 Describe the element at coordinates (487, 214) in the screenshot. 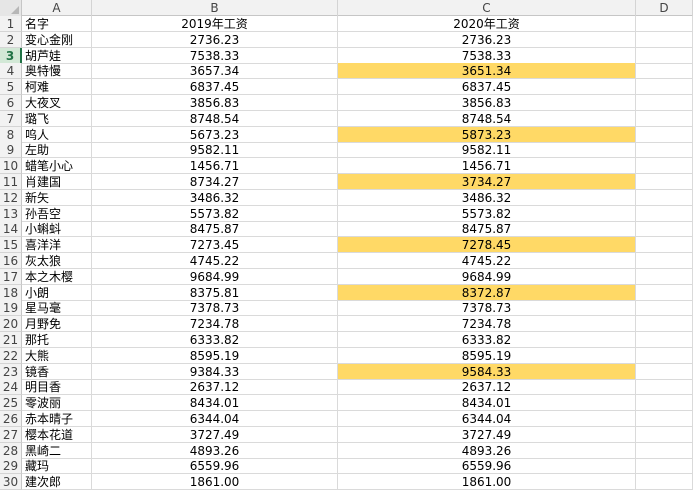

I see `salary-2020-cell: 5573.82` at that location.